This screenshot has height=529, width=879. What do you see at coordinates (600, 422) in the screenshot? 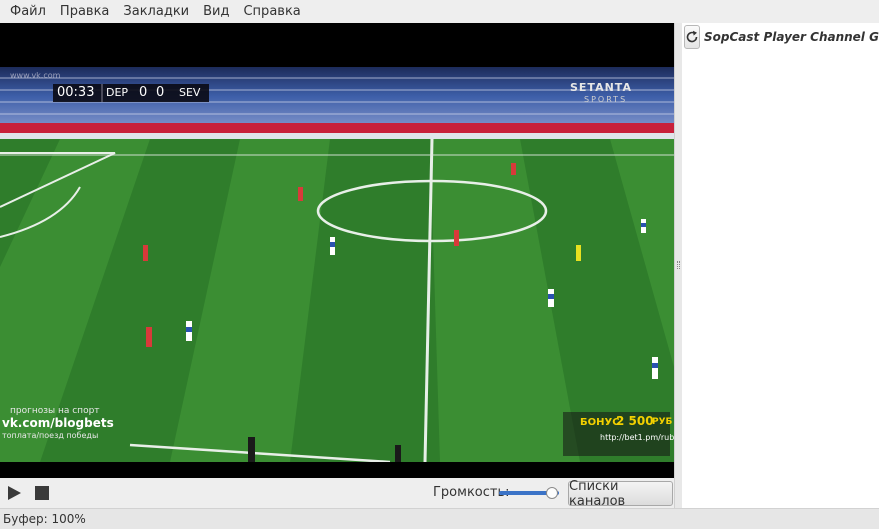
I see `promo-right-label: БОНУС` at bounding box center [600, 422].